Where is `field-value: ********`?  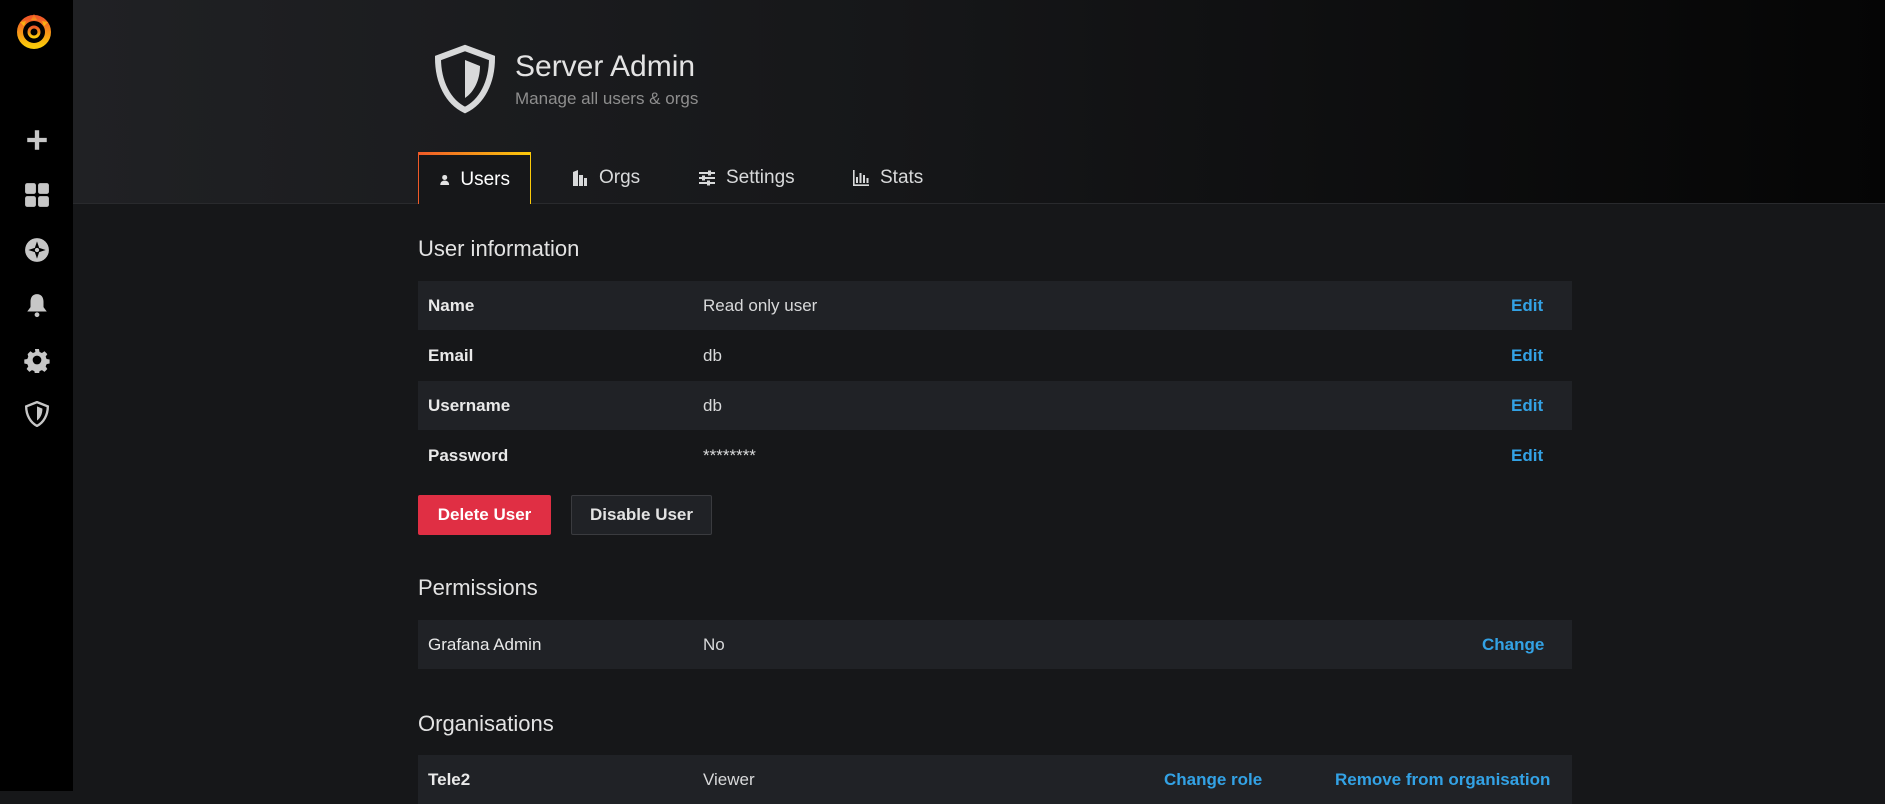 field-value: ******** is located at coordinates (729, 455).